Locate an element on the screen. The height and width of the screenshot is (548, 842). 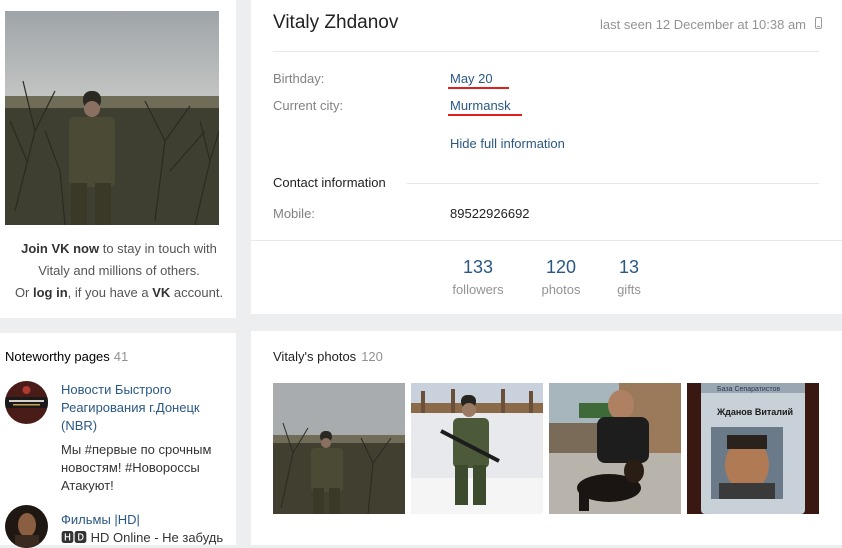
birthday-link: May 20 is located at coordinates (471, 78).